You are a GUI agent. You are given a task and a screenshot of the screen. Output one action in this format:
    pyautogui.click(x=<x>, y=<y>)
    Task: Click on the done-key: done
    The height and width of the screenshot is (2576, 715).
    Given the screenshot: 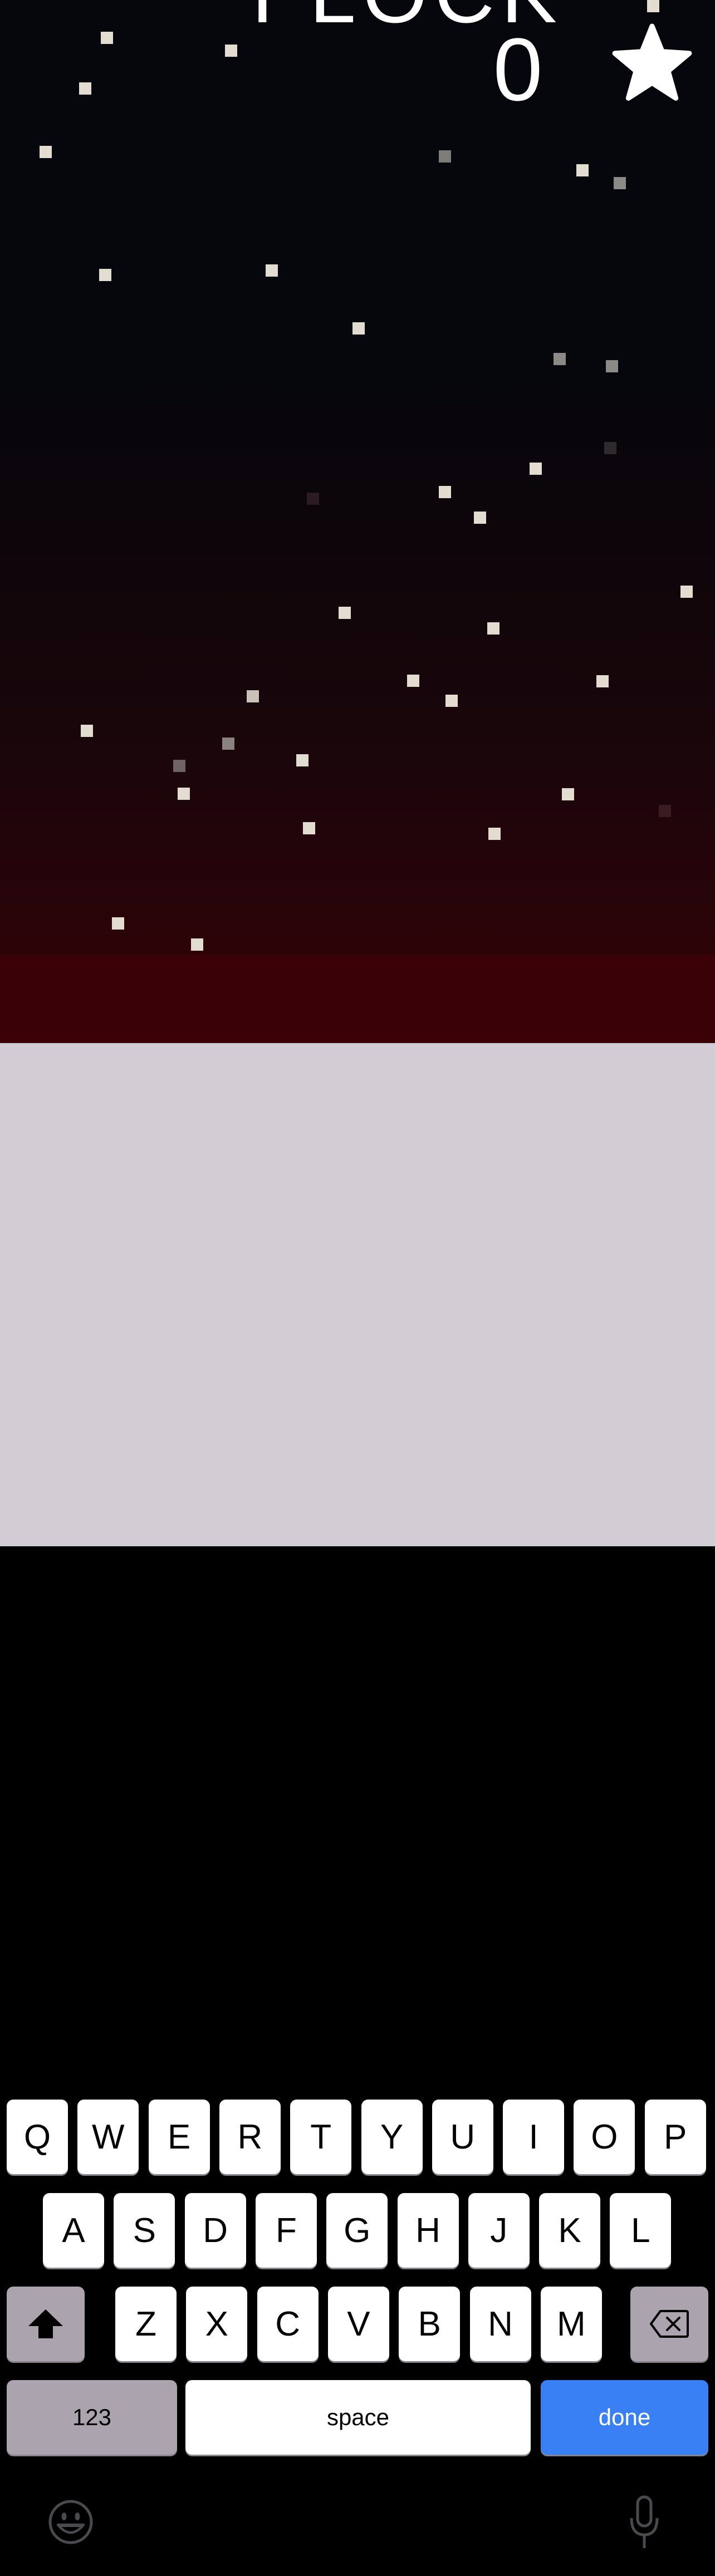 What is the action you would take?
    pyautogui.click(x=624, y=2417)
    